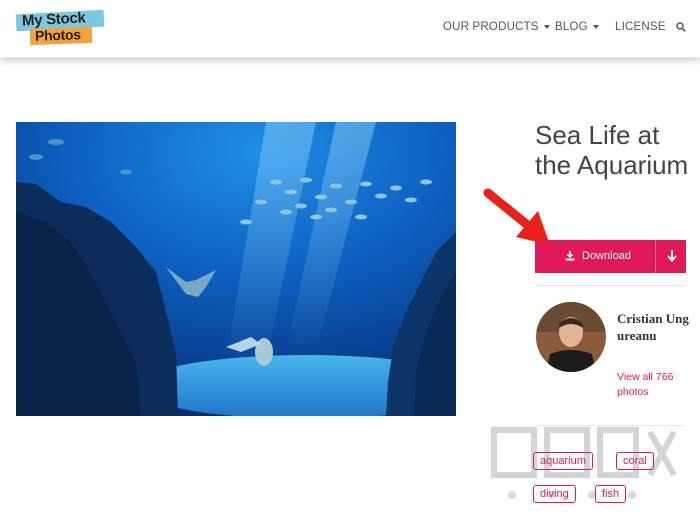 This screenshot has height=514, width=700. What do you see at coordinates (570, 256) in the screenshot?
I see `download-icon` at bounding box center [570, 256].